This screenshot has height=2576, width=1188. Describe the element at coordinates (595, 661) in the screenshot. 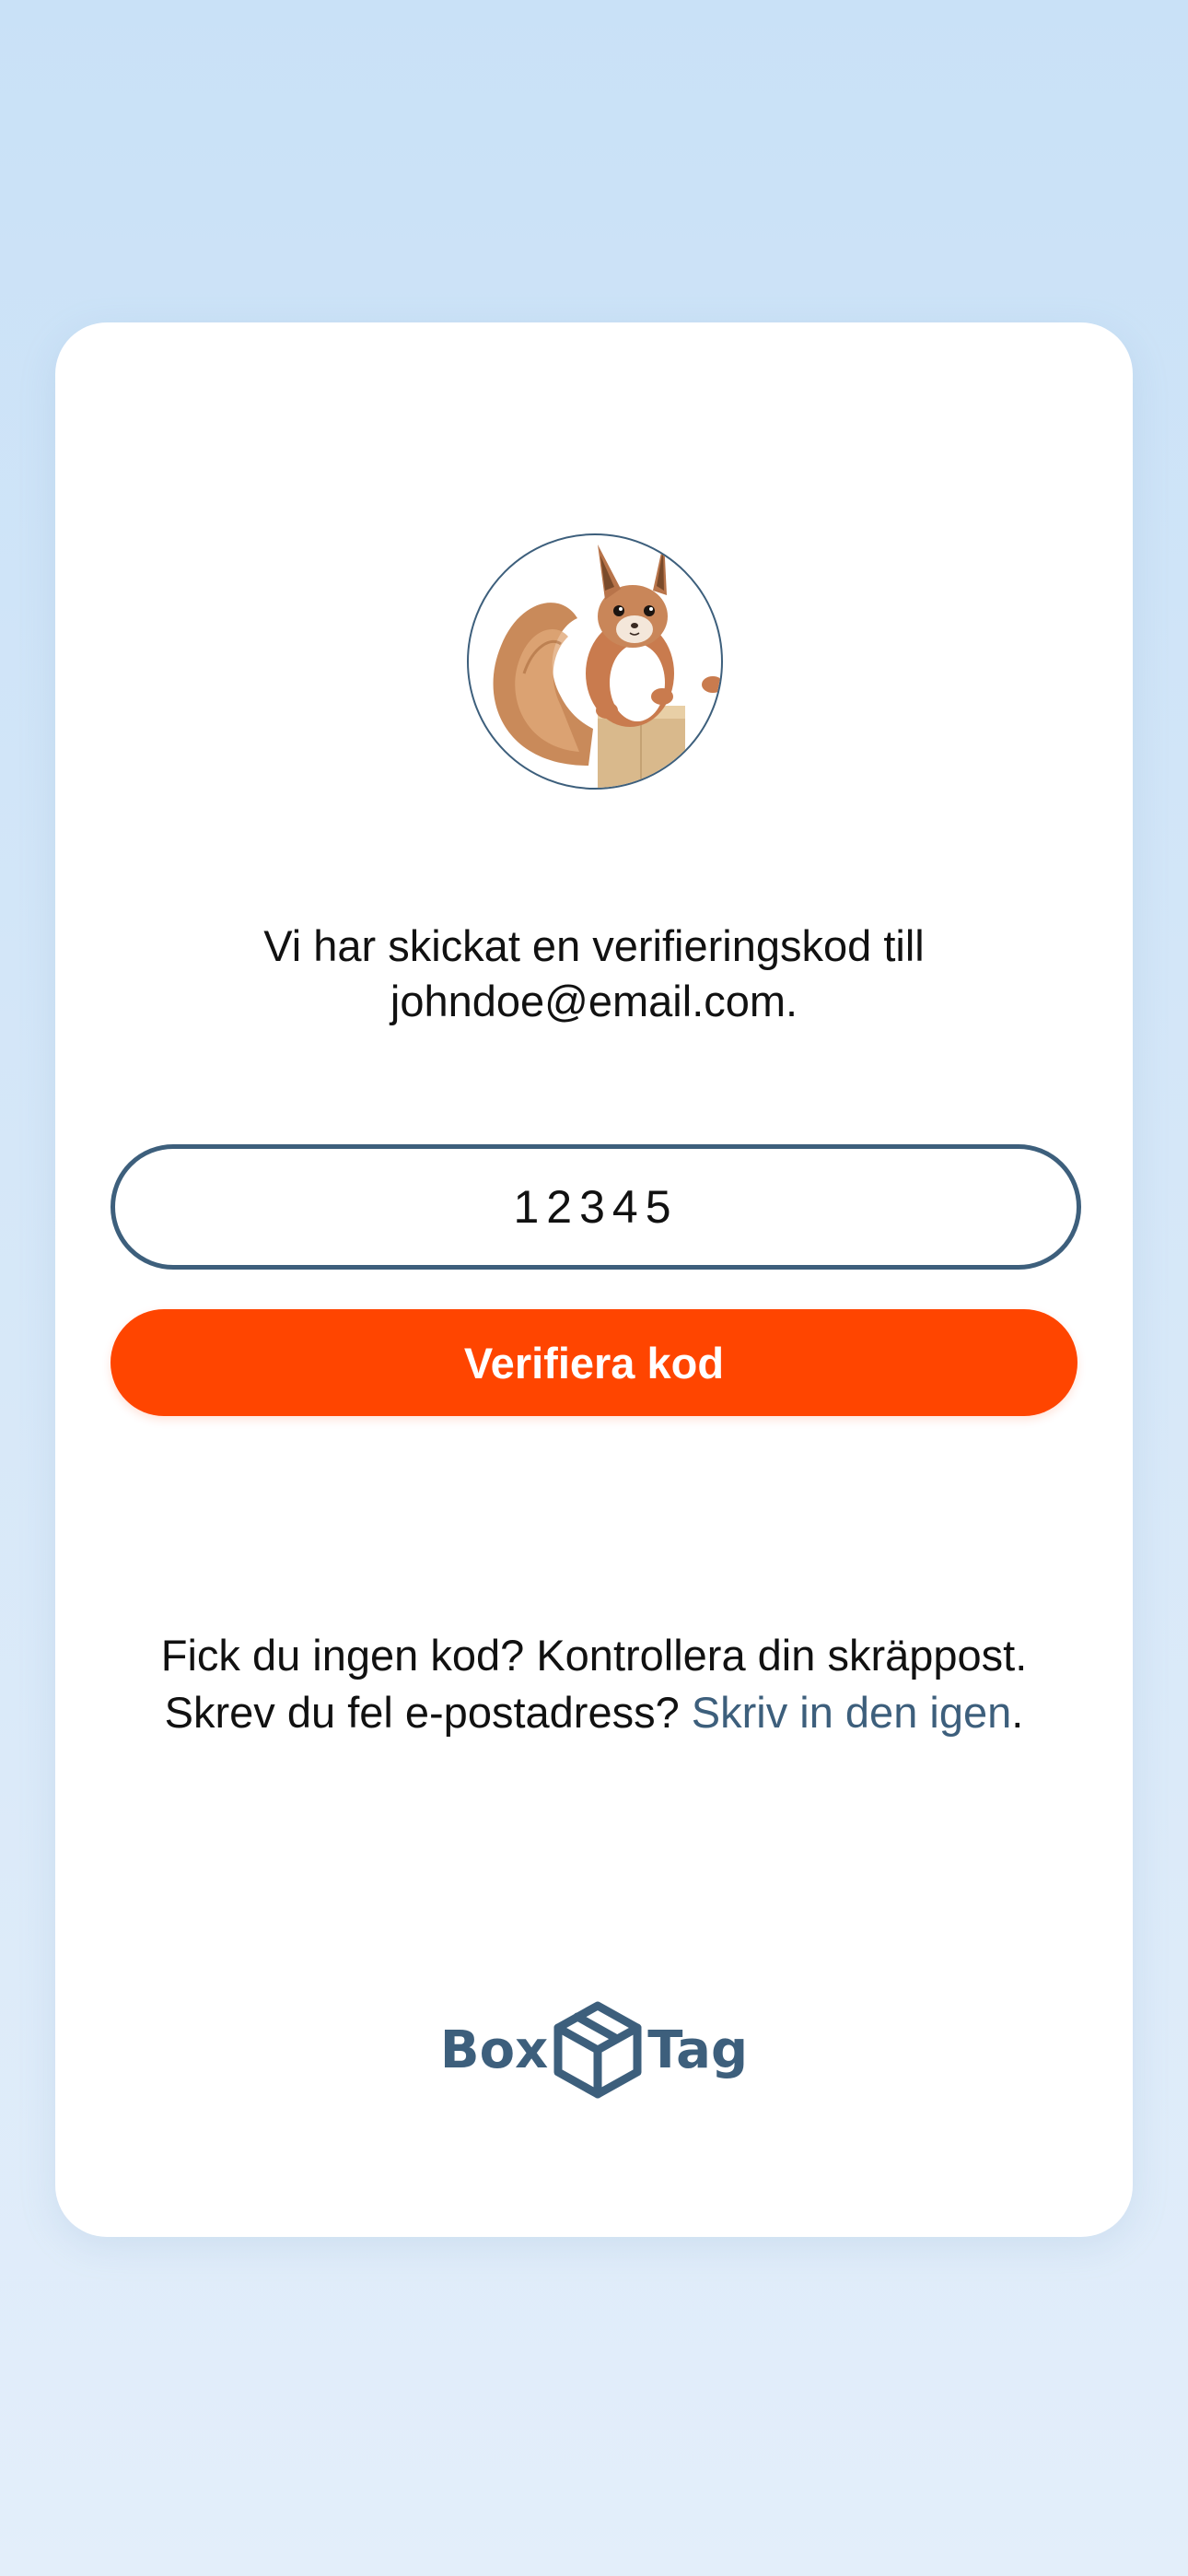

I see `squirrel-avatar` at that location.